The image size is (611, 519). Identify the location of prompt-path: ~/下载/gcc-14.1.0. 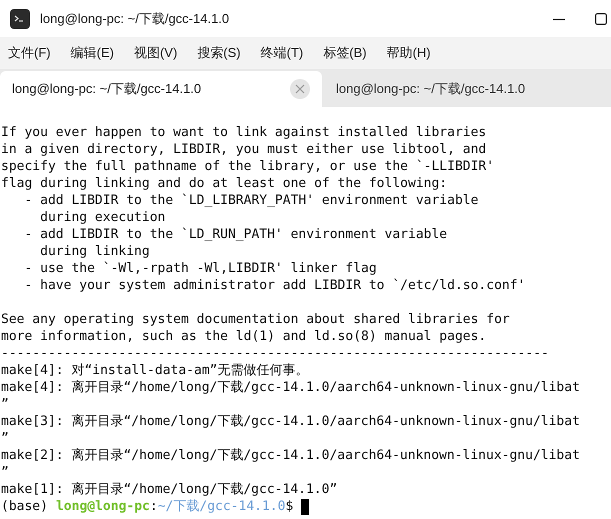
(222, 506).